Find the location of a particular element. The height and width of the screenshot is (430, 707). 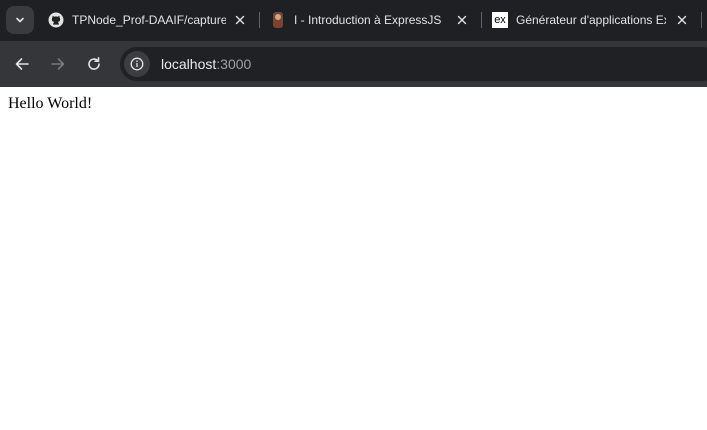

express-icon-text: ex is located at coordinates (500, 20).